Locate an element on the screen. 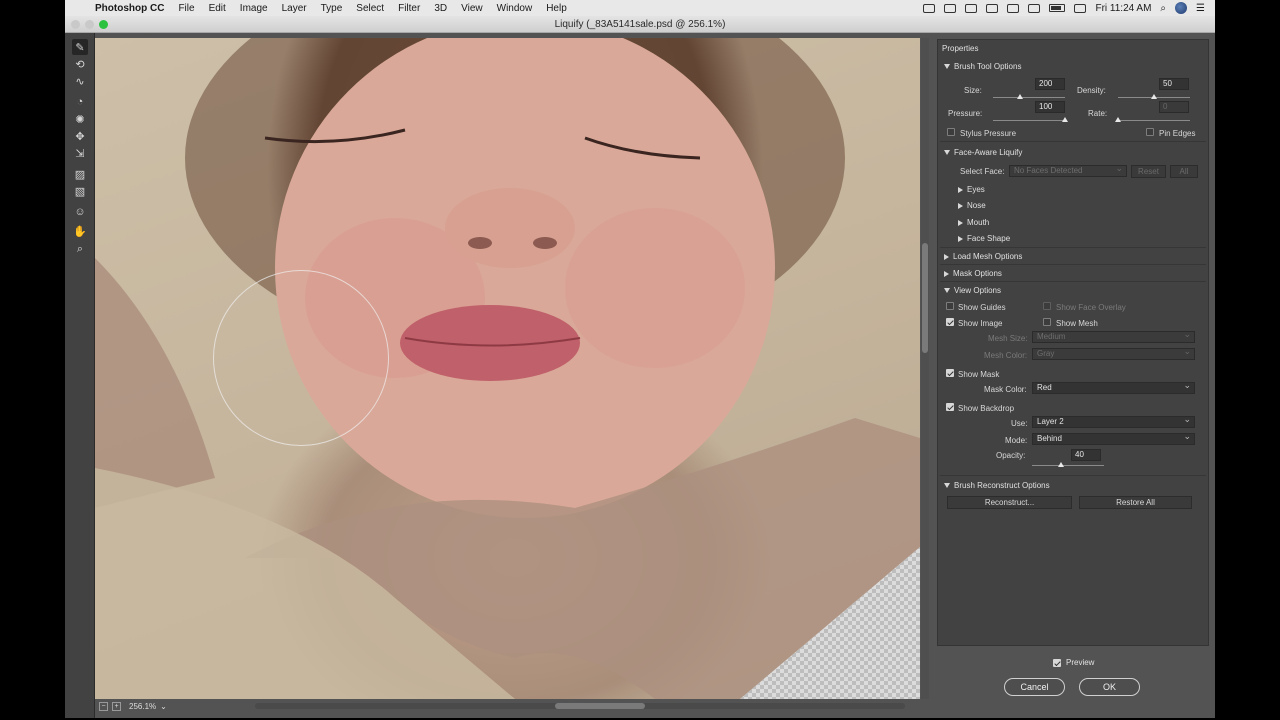  ok-button: OK is located at coordinates (1109, 687).